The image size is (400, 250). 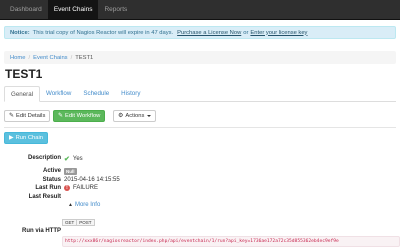 What do you see at coordinates (200, 159) in the screenshot?
I see `description-row: Description ✔ Yes` at bounding box center [200, 159].